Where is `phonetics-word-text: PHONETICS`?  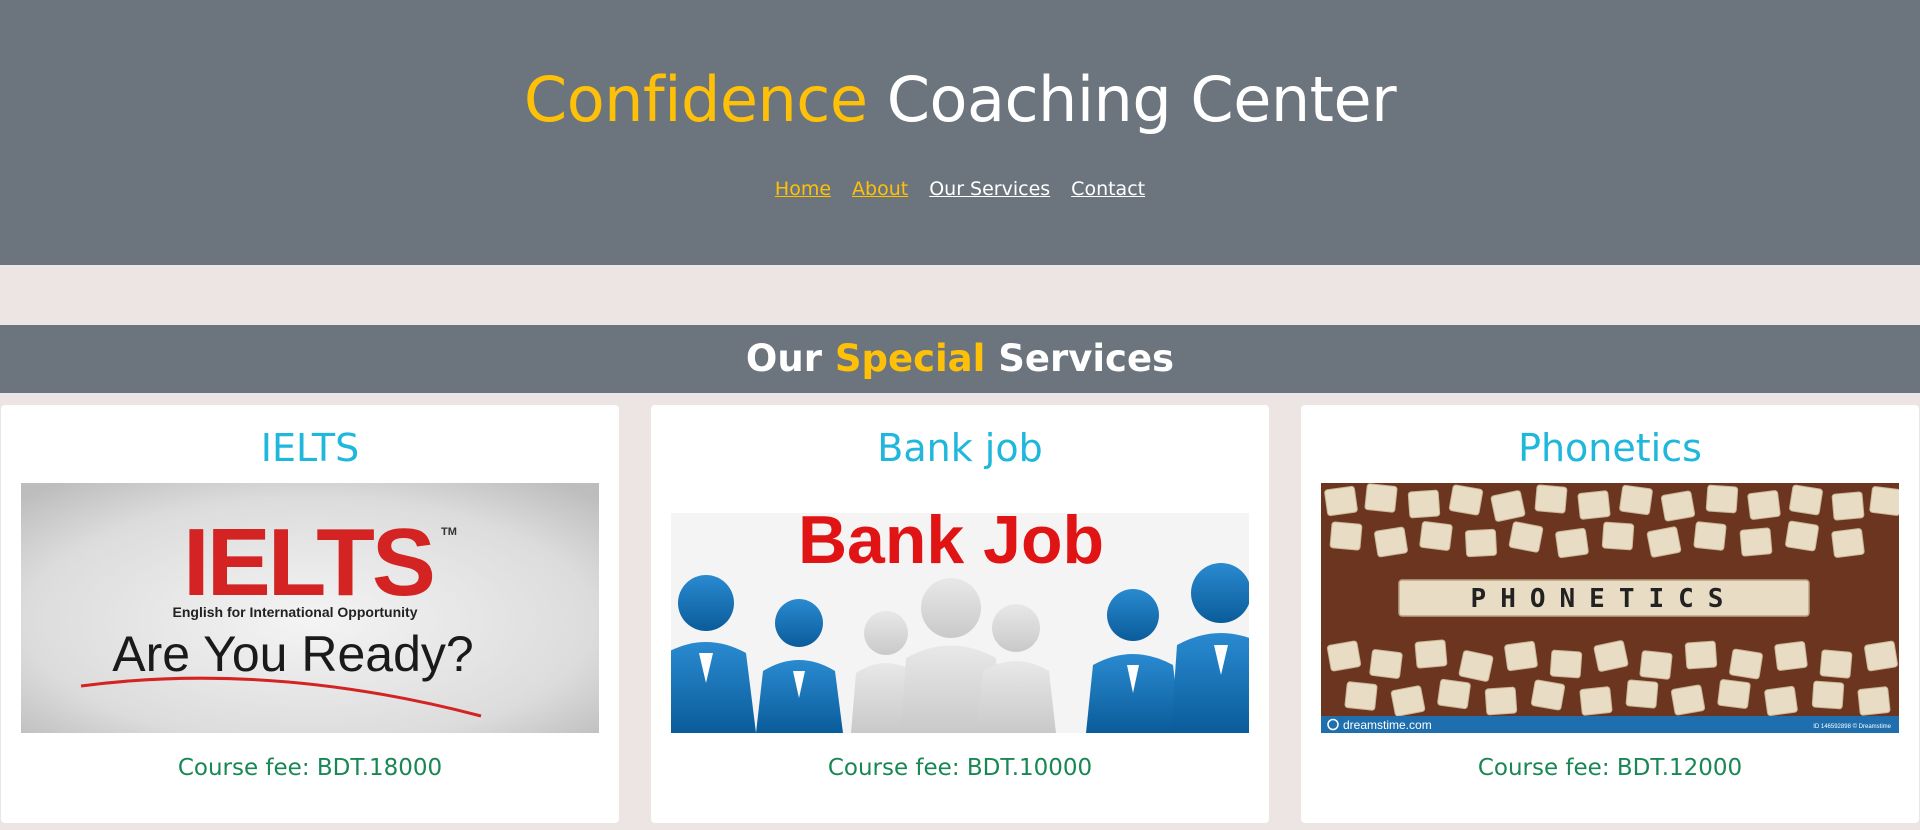
phonetics-word-text: PHONETICS is located at coordinates (1604, 599).